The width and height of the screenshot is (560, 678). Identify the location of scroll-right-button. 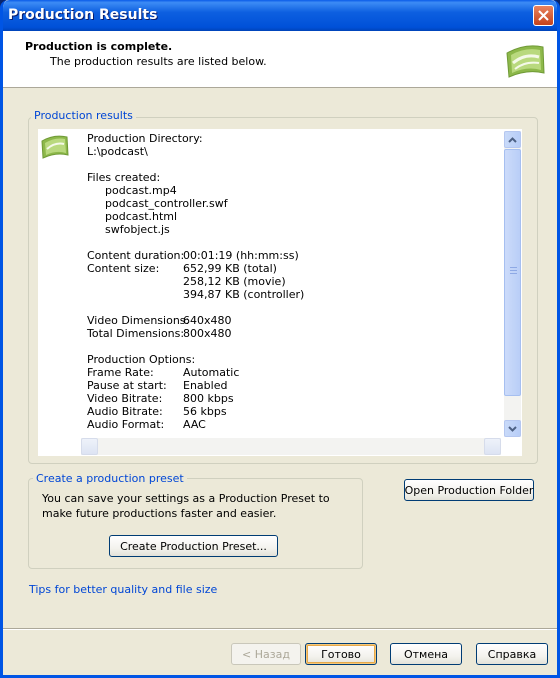
(492, 446).